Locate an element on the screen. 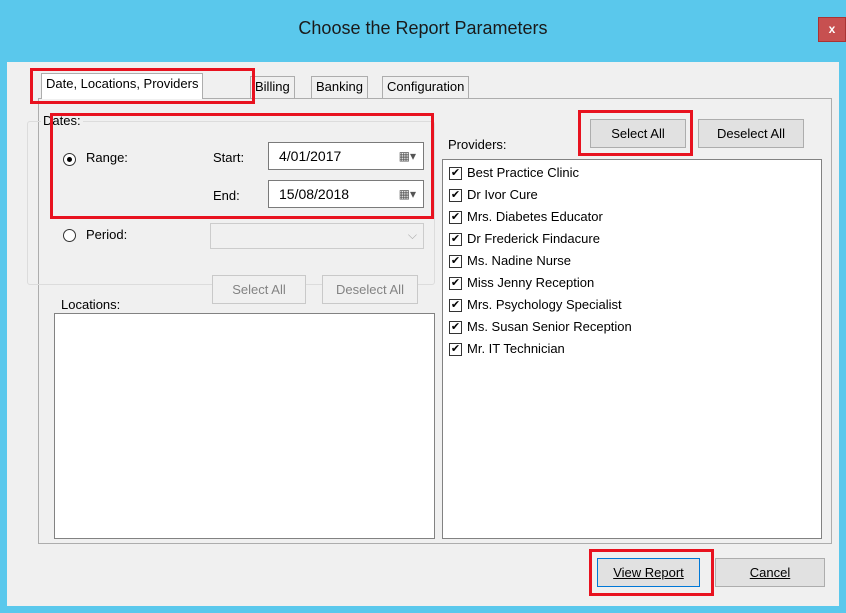 The height and width of the screenshot is (613, 846). start-label: Start: is located at coordinates (229, 157).